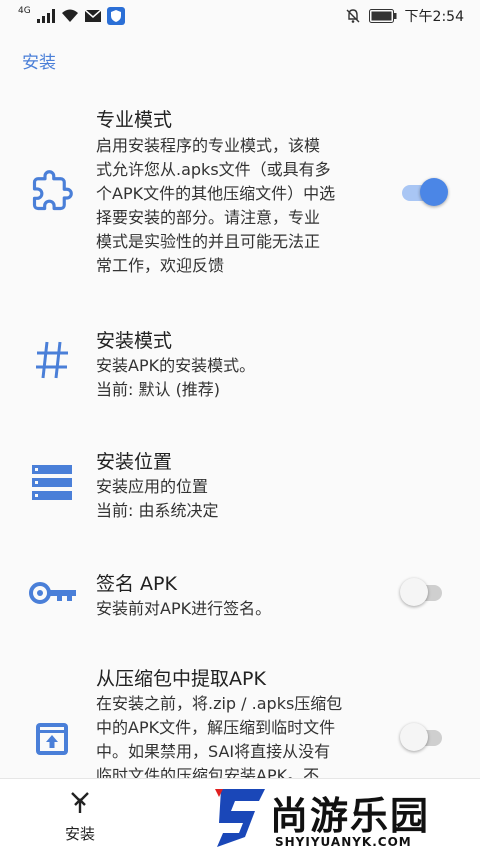 This screenshot has width=480, height=854. I want to click on watermark-sub: SHYIYUANYK.COM, so click(343, 842).